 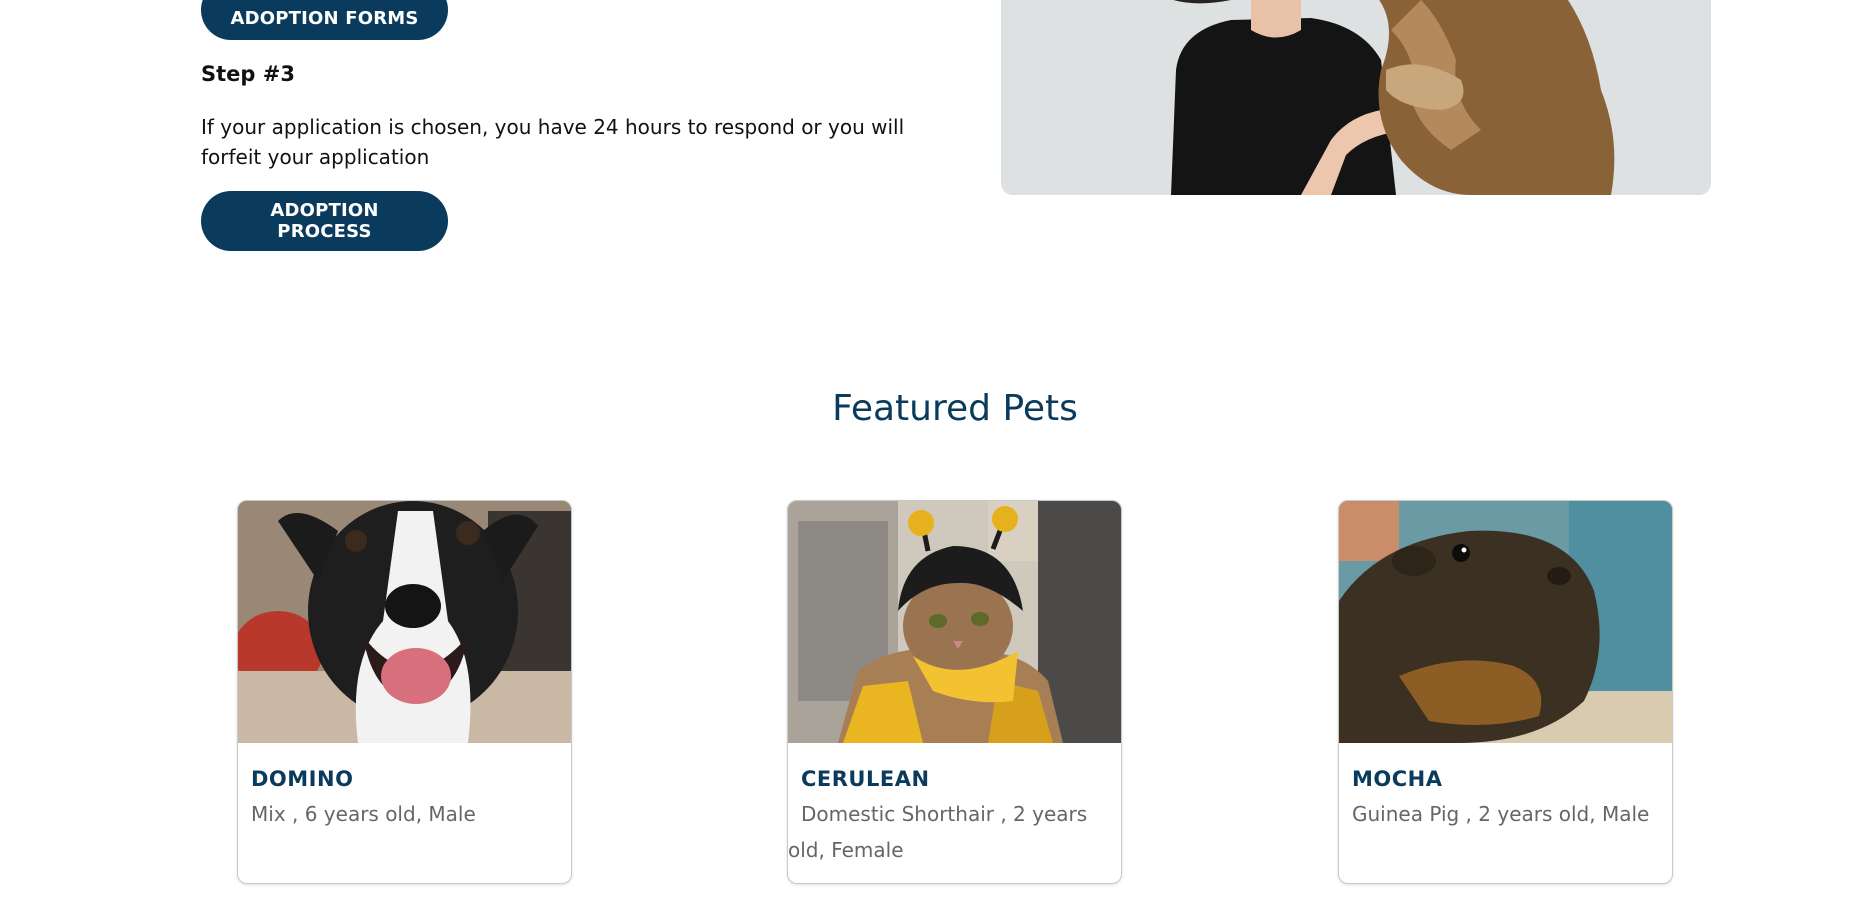 What do you see at coordinates (1397, 779) in the screenshot?
I see `pet-name: MOCHA` at bounding box center [1397, 779].